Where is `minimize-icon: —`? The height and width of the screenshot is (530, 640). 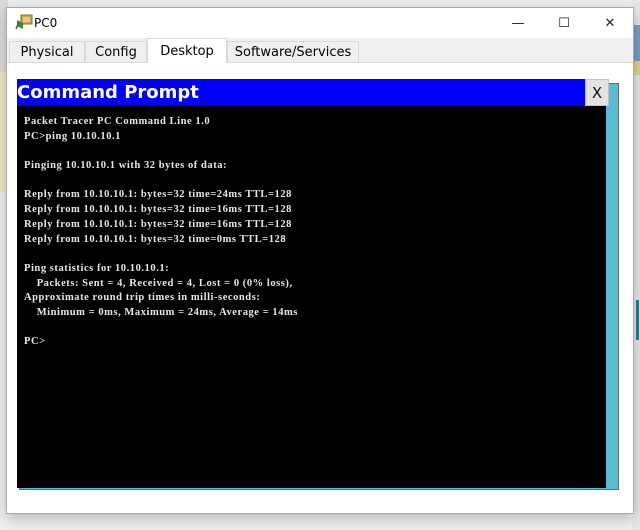
minimize-icon: — is located at coordinates (518, 23).